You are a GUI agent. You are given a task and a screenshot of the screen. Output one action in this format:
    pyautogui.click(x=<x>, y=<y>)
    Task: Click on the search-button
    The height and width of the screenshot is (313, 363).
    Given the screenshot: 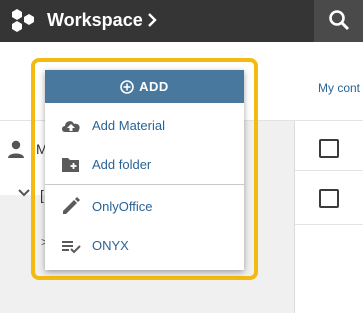 What is the action you would take?
    pyautogui.click(x=338, y=21)
    